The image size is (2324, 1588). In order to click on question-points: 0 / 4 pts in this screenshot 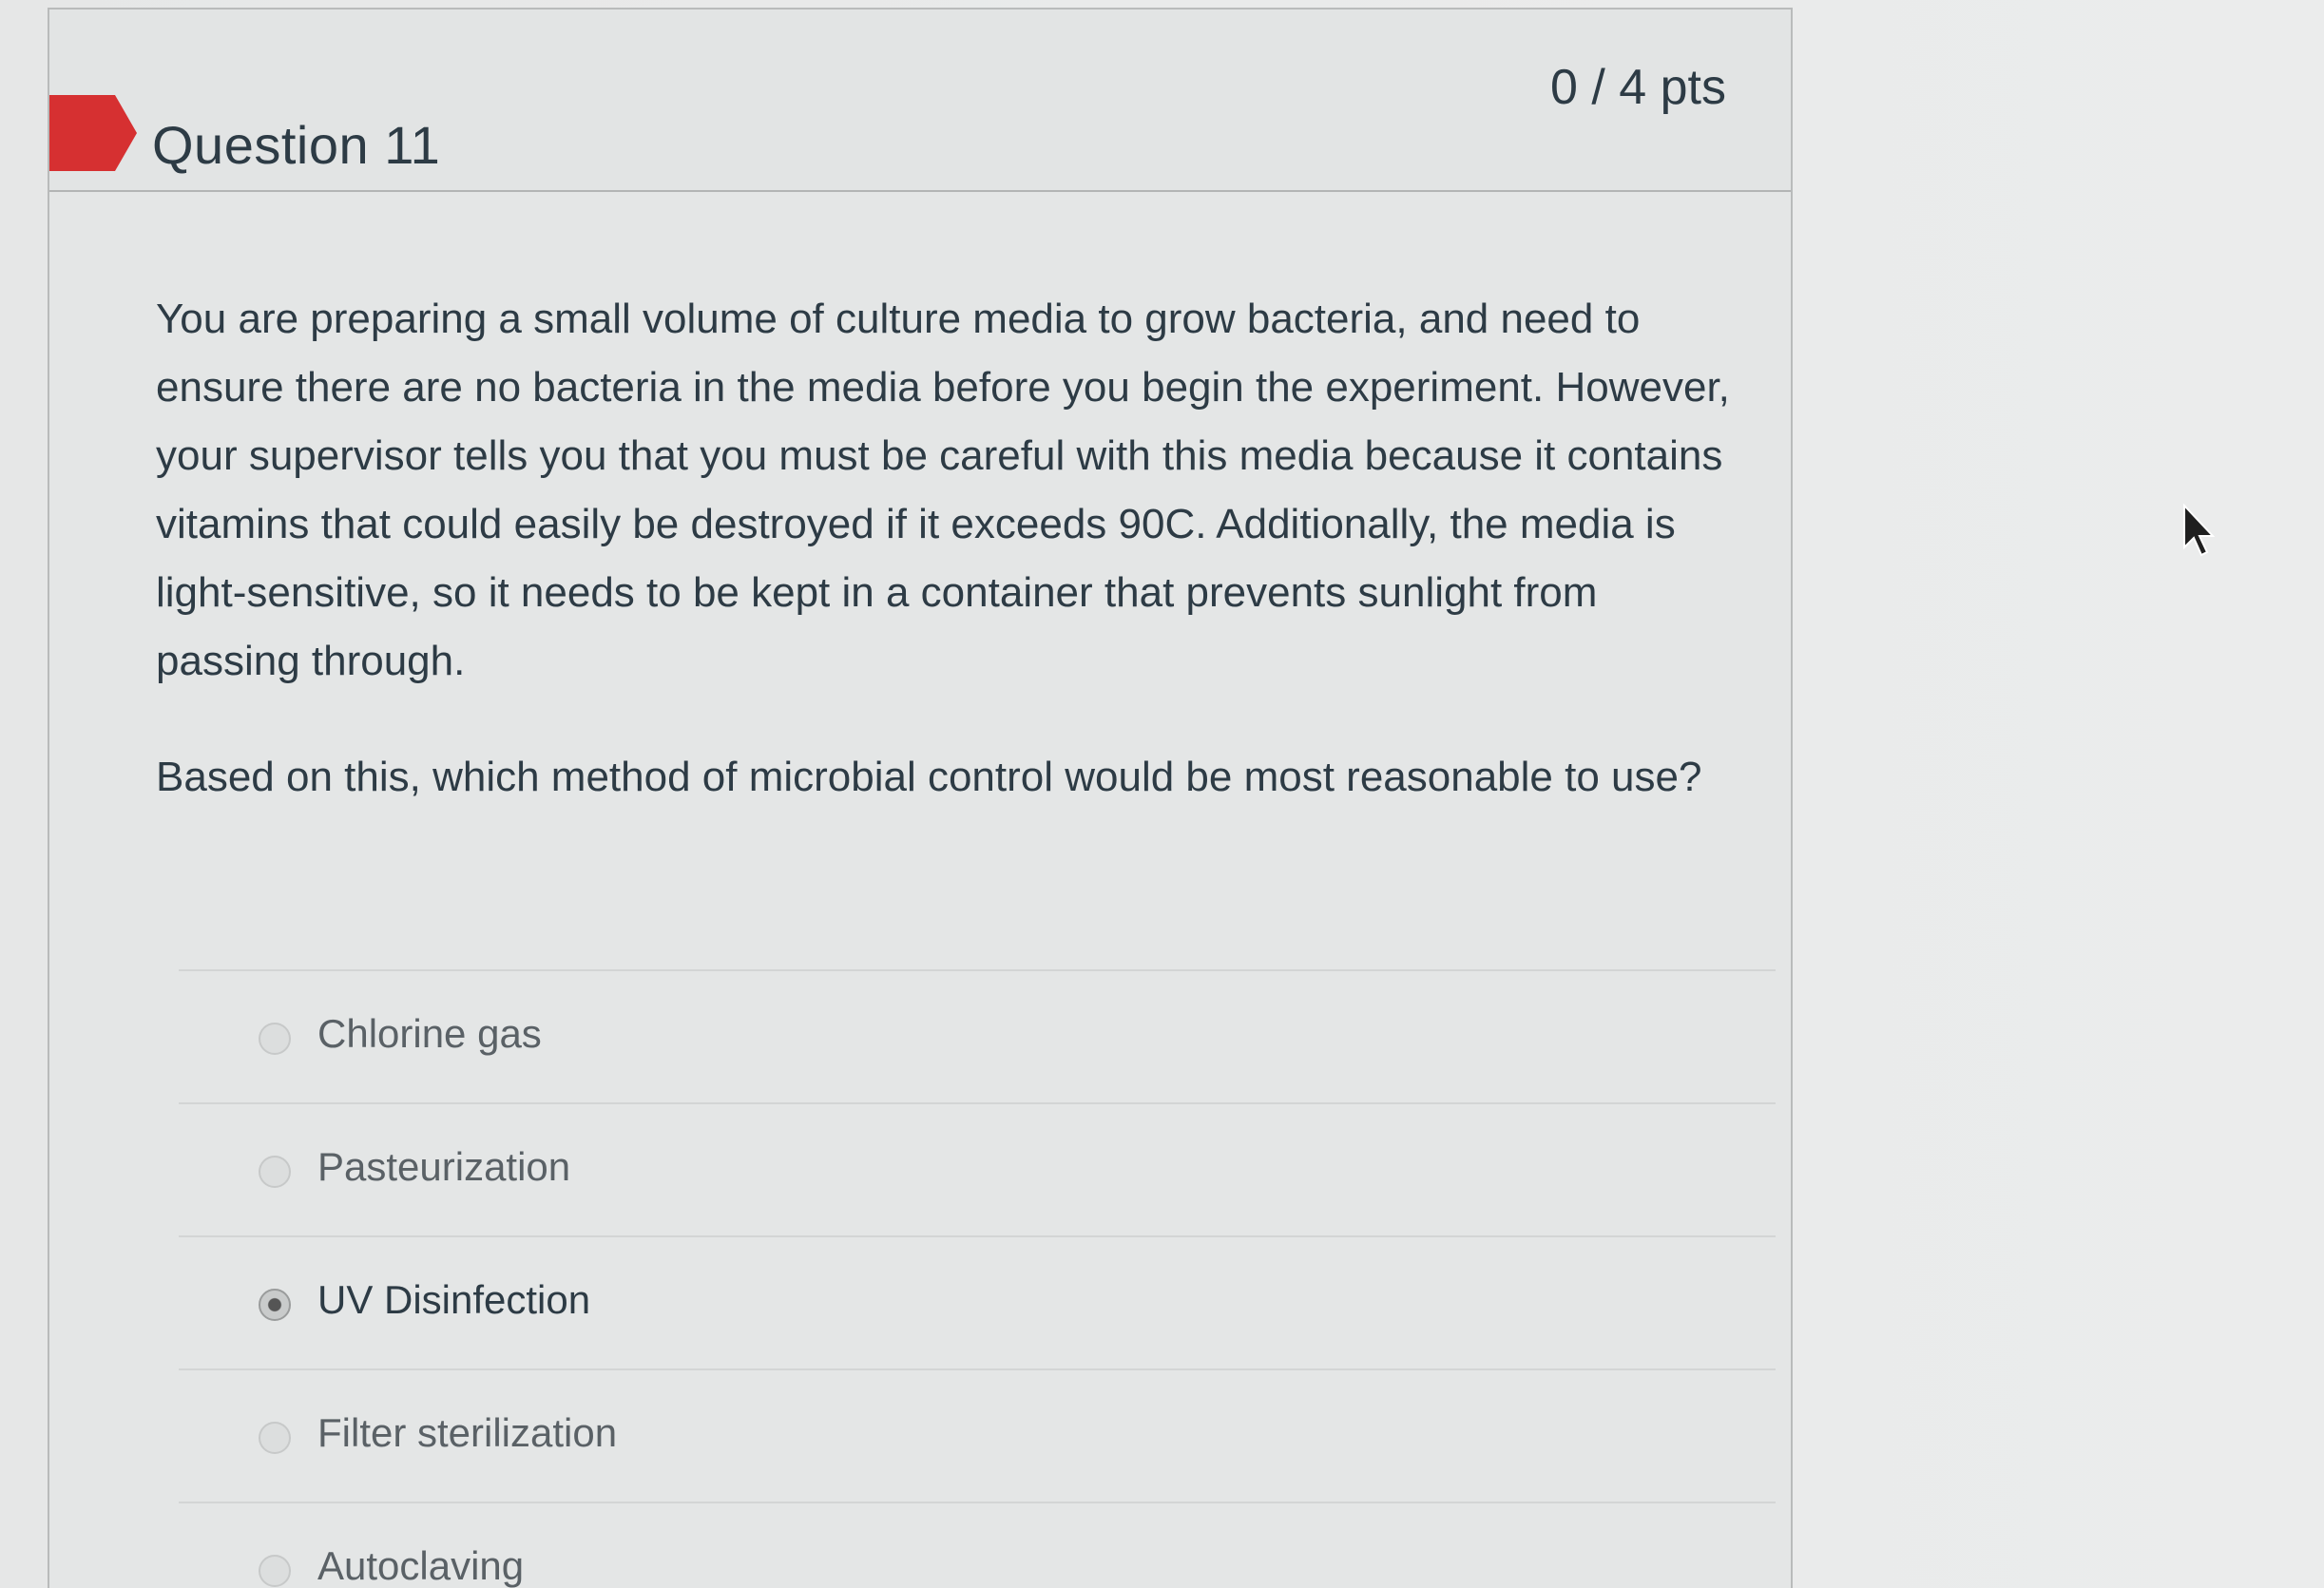, I will do `click(1638, 87)`.